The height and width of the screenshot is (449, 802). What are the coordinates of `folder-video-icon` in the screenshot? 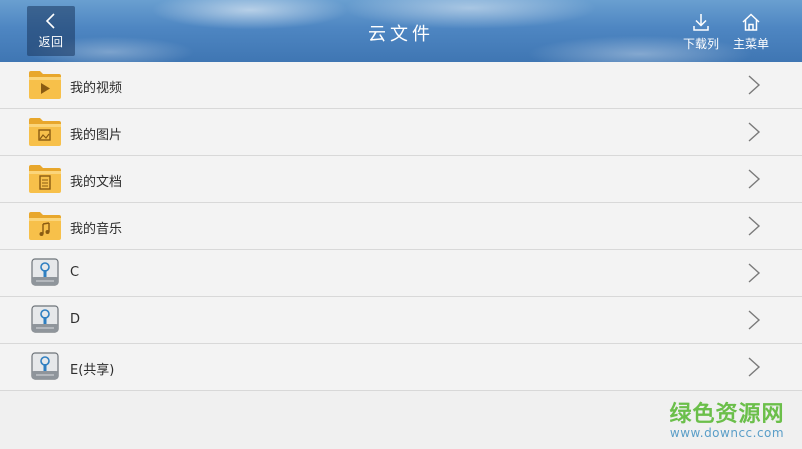 It's located at (45, 85).